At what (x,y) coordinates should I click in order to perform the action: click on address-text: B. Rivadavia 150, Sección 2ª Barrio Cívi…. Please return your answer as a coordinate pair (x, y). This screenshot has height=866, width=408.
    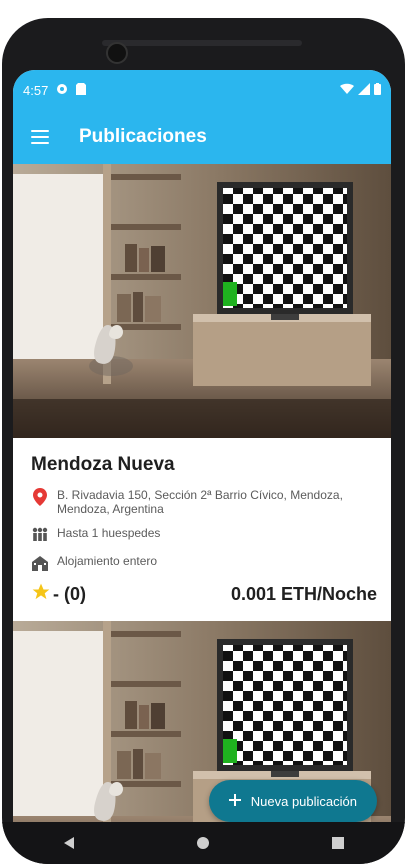
    Looking at the image, I should click on (200, 502).